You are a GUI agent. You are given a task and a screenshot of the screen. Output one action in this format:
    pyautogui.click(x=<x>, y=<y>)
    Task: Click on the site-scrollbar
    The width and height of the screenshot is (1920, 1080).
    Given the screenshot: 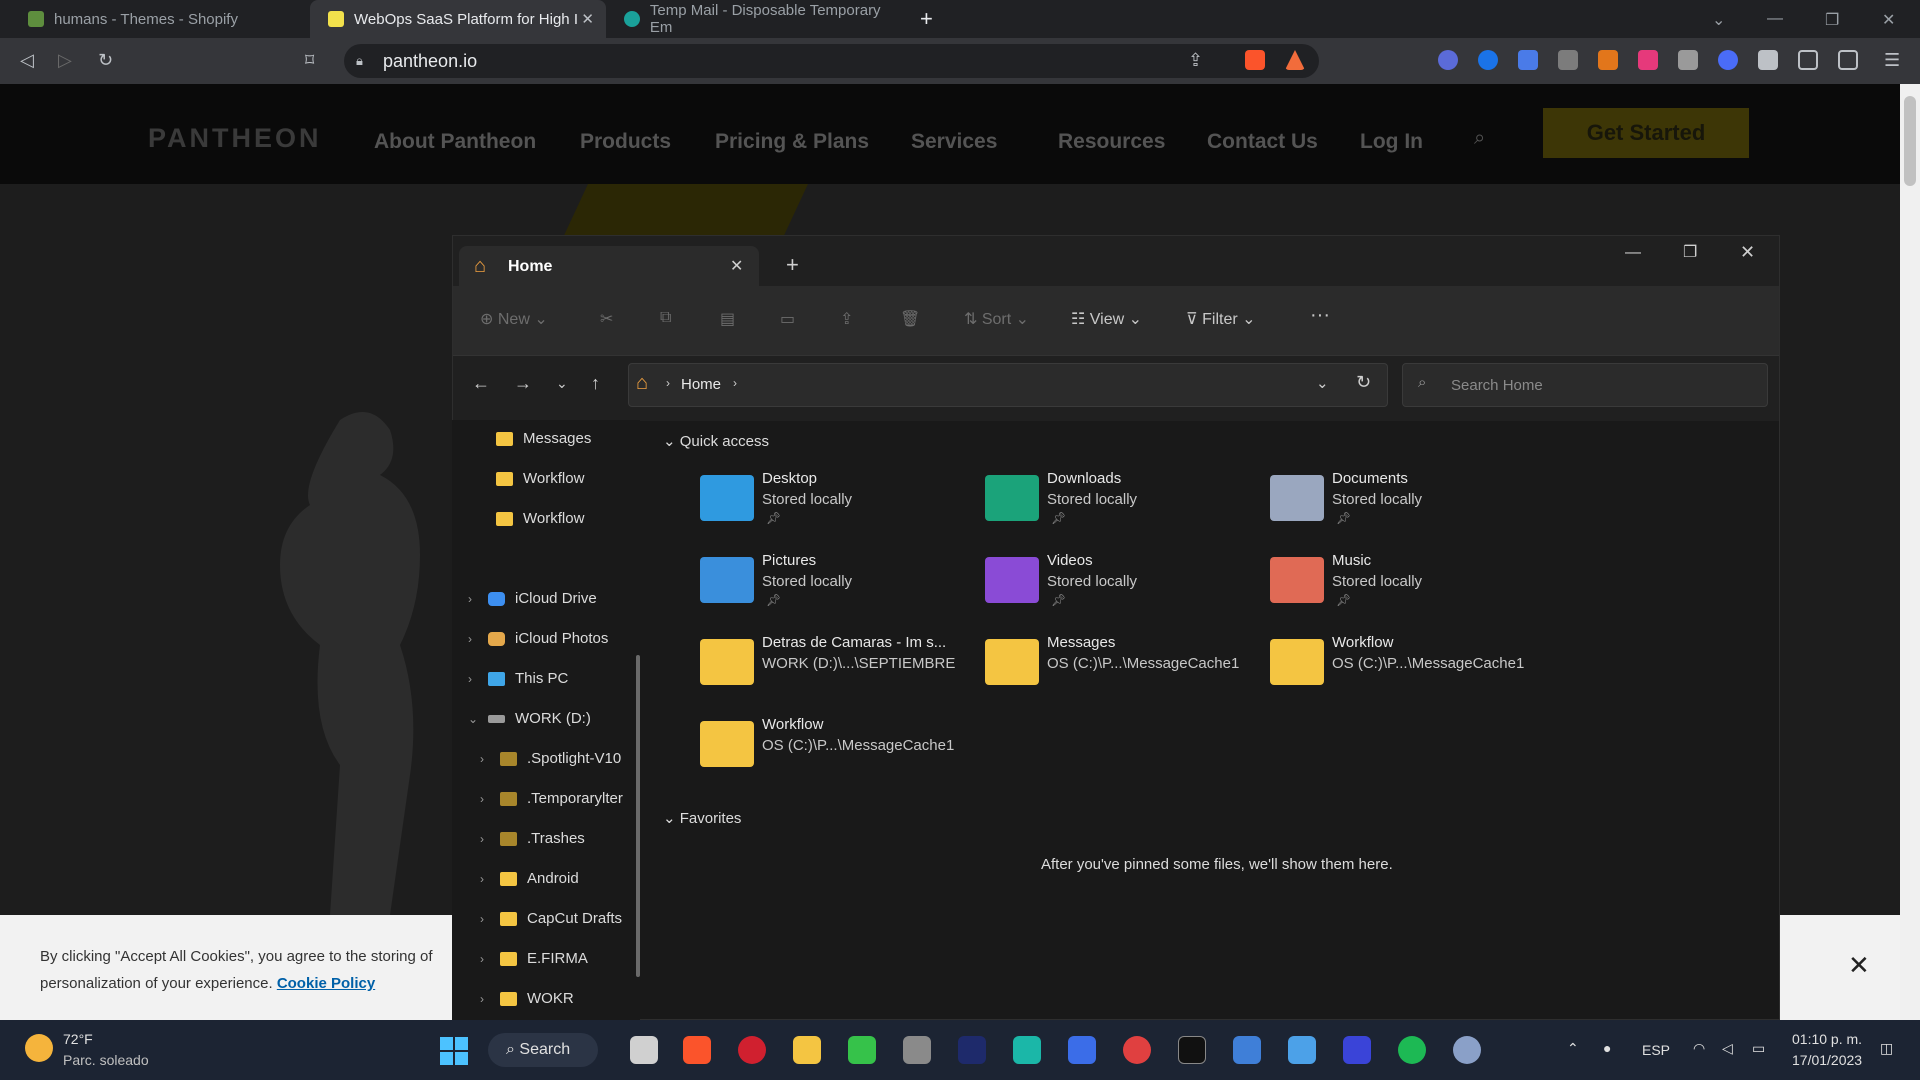 What is the action you would take?
    pyautogui.click(x=1910, y=552)
    